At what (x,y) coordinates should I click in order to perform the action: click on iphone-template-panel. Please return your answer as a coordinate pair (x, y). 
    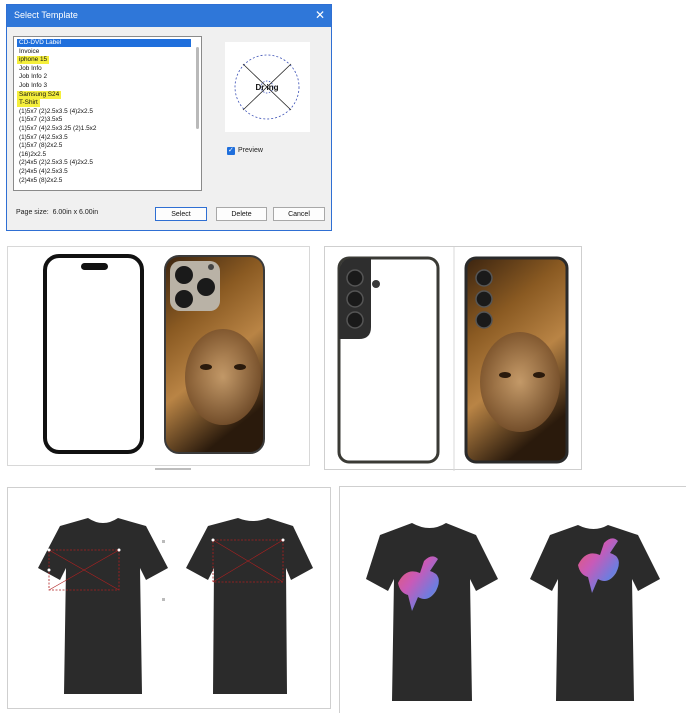
    Looking at the image, I should click on (158, 356).